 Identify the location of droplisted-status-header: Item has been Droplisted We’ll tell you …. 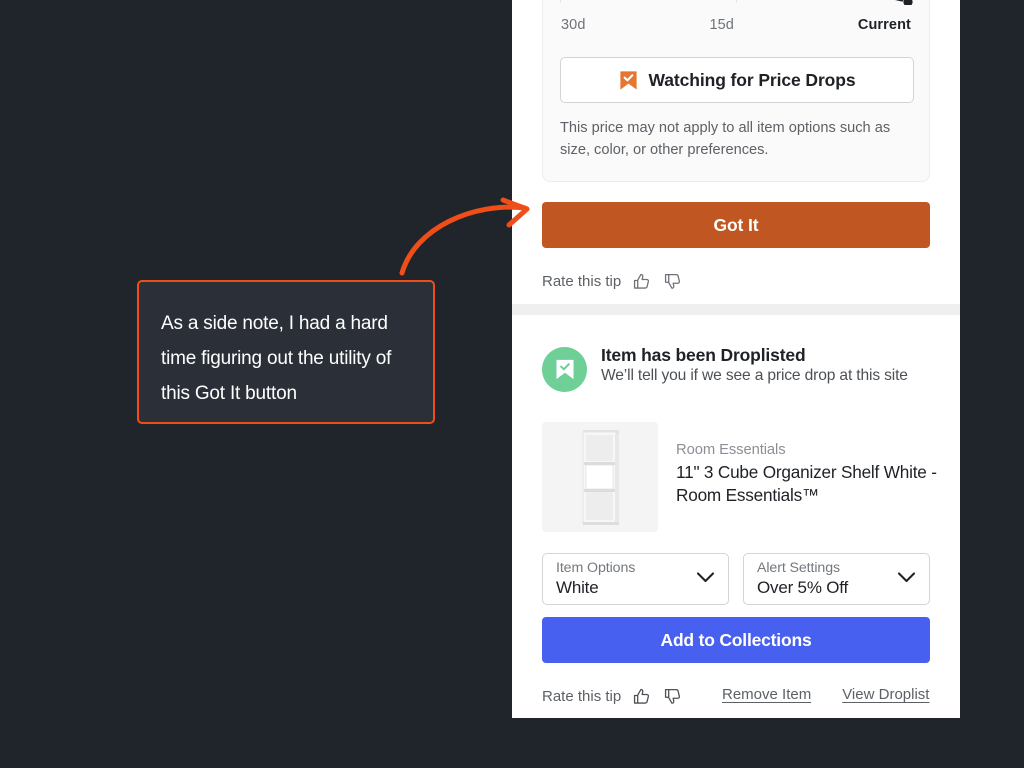
(725, 368).